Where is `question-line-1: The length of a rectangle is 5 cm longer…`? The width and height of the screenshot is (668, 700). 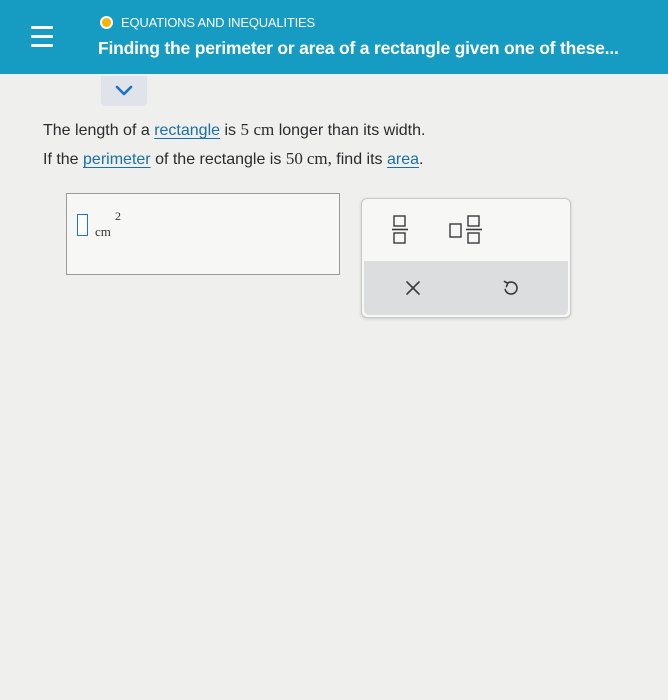
question-line-1: The length of a rectangle is 5 cm longer… is located at coordinates (234, 129).